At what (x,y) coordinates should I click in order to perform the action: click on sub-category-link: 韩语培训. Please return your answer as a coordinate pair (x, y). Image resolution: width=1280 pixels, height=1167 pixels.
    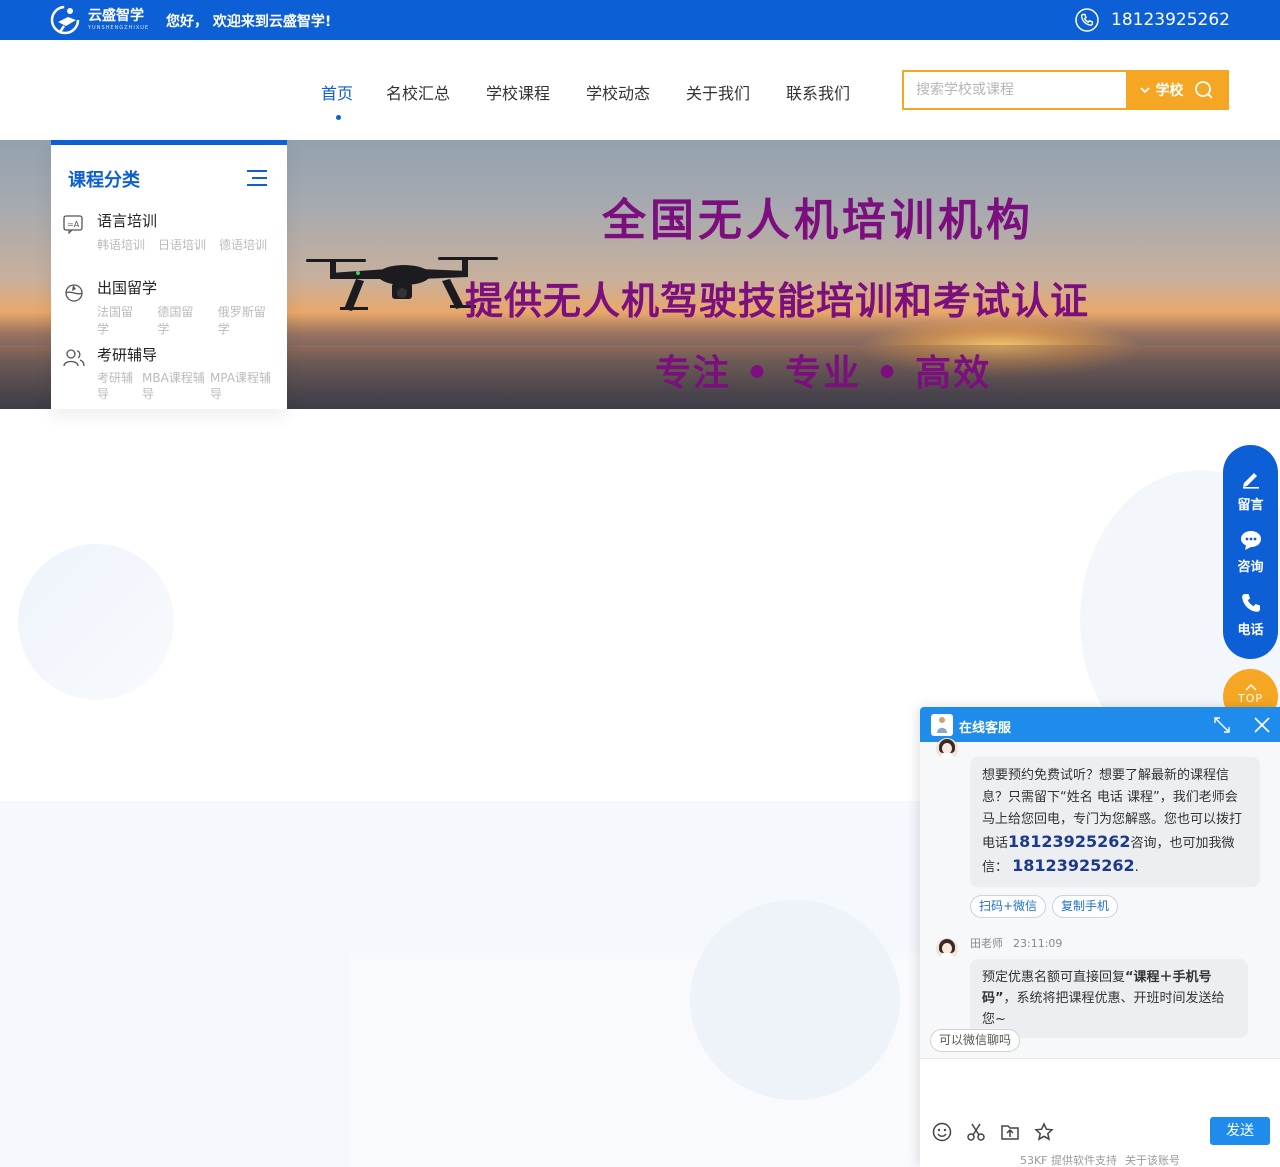
    Looking at the image, I should click on (121, 244).